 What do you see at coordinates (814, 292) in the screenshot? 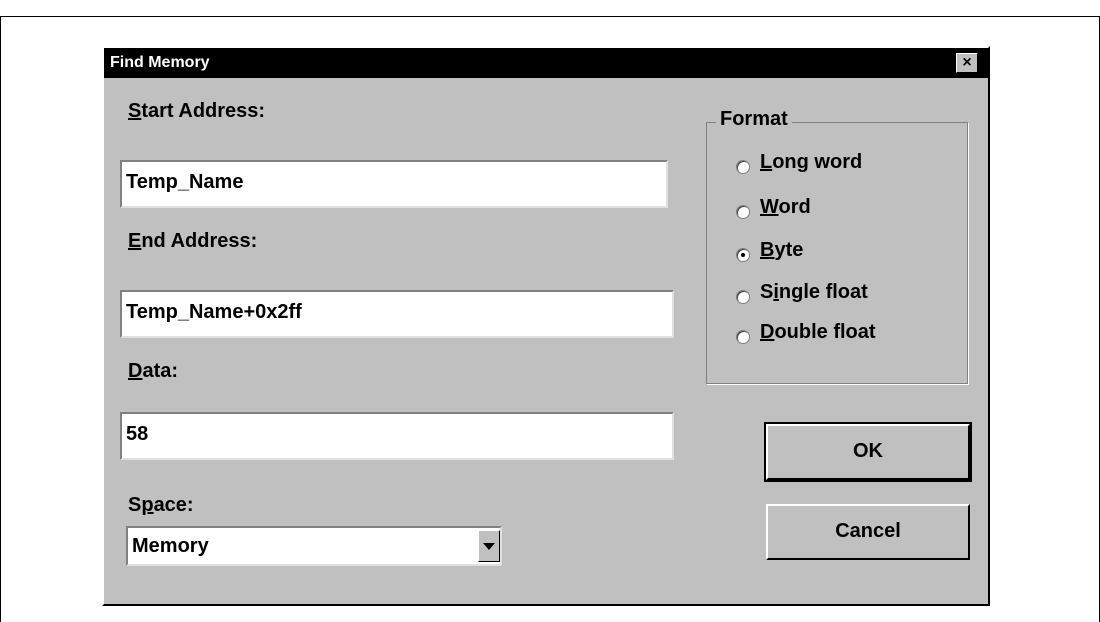
I see `radio-label-single-float: Single float` at bounding box center [814, 292].